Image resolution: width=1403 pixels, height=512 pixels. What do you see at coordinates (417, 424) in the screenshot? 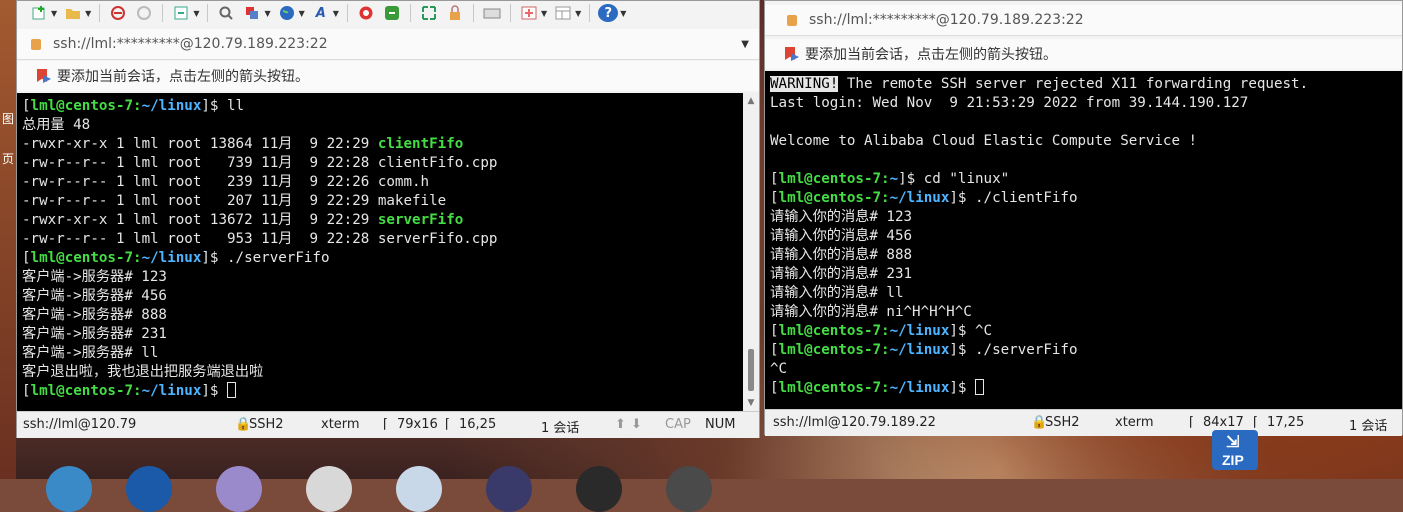
I see `status-size: 79x16` at bounding box center [417, 424].